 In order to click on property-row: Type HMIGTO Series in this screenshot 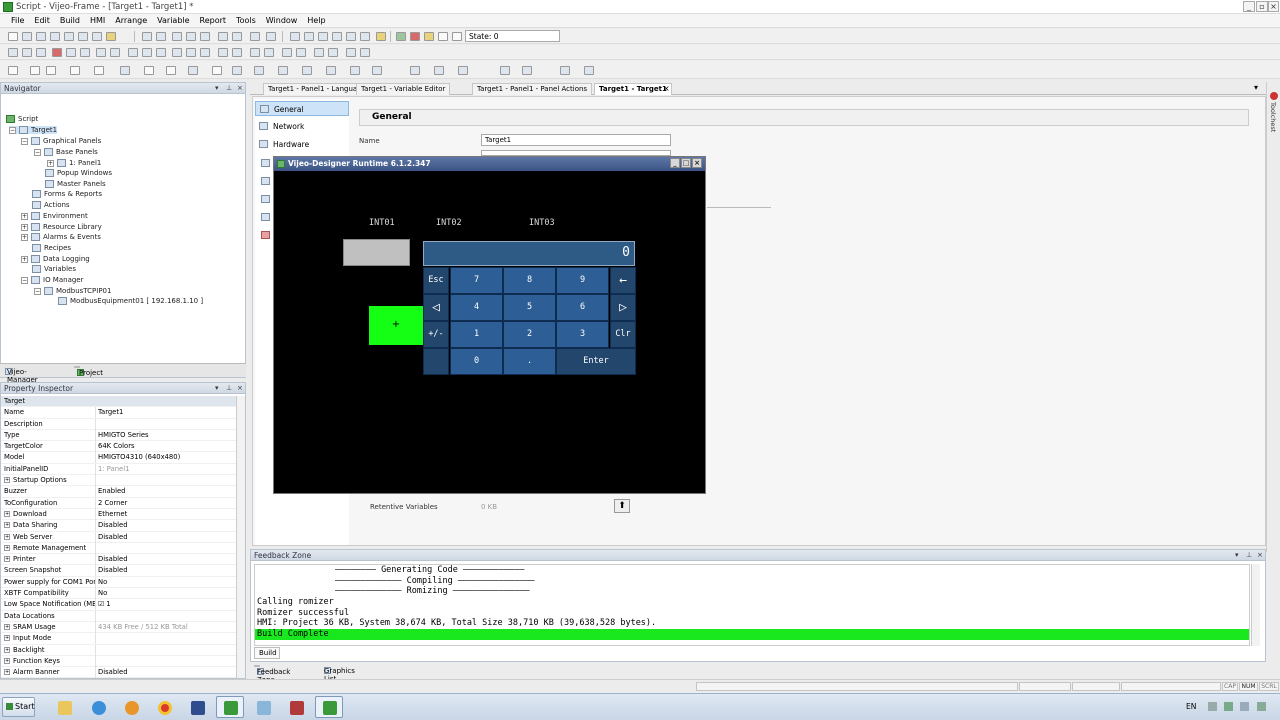, I will do `click(119, 435)`.